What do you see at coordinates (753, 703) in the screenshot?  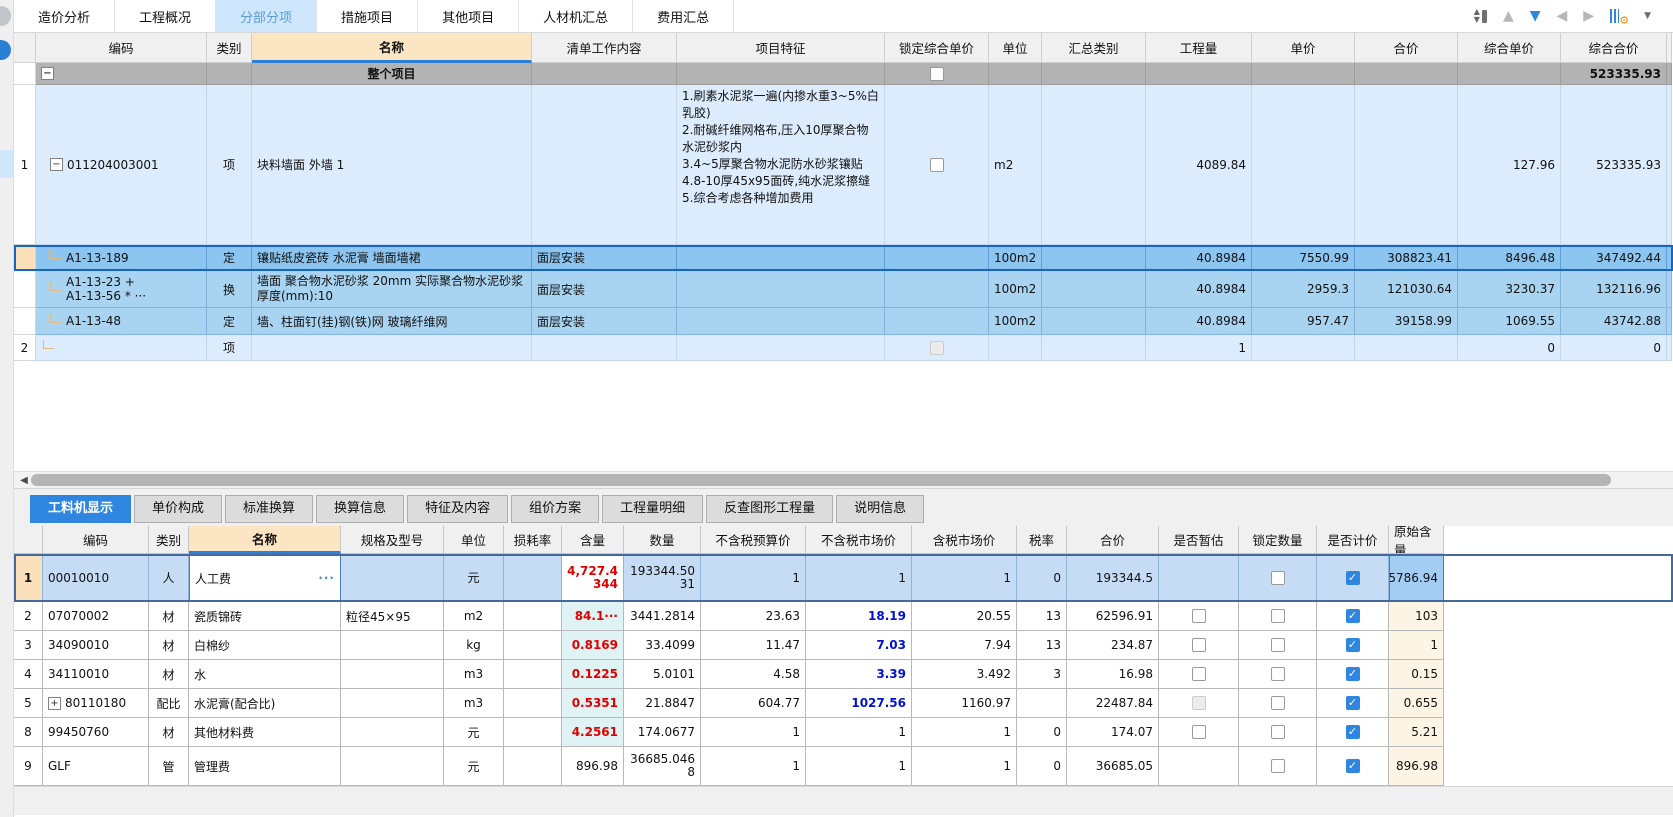 I see `cell-budget-price: 604.77` at bounding box center [753, 703].